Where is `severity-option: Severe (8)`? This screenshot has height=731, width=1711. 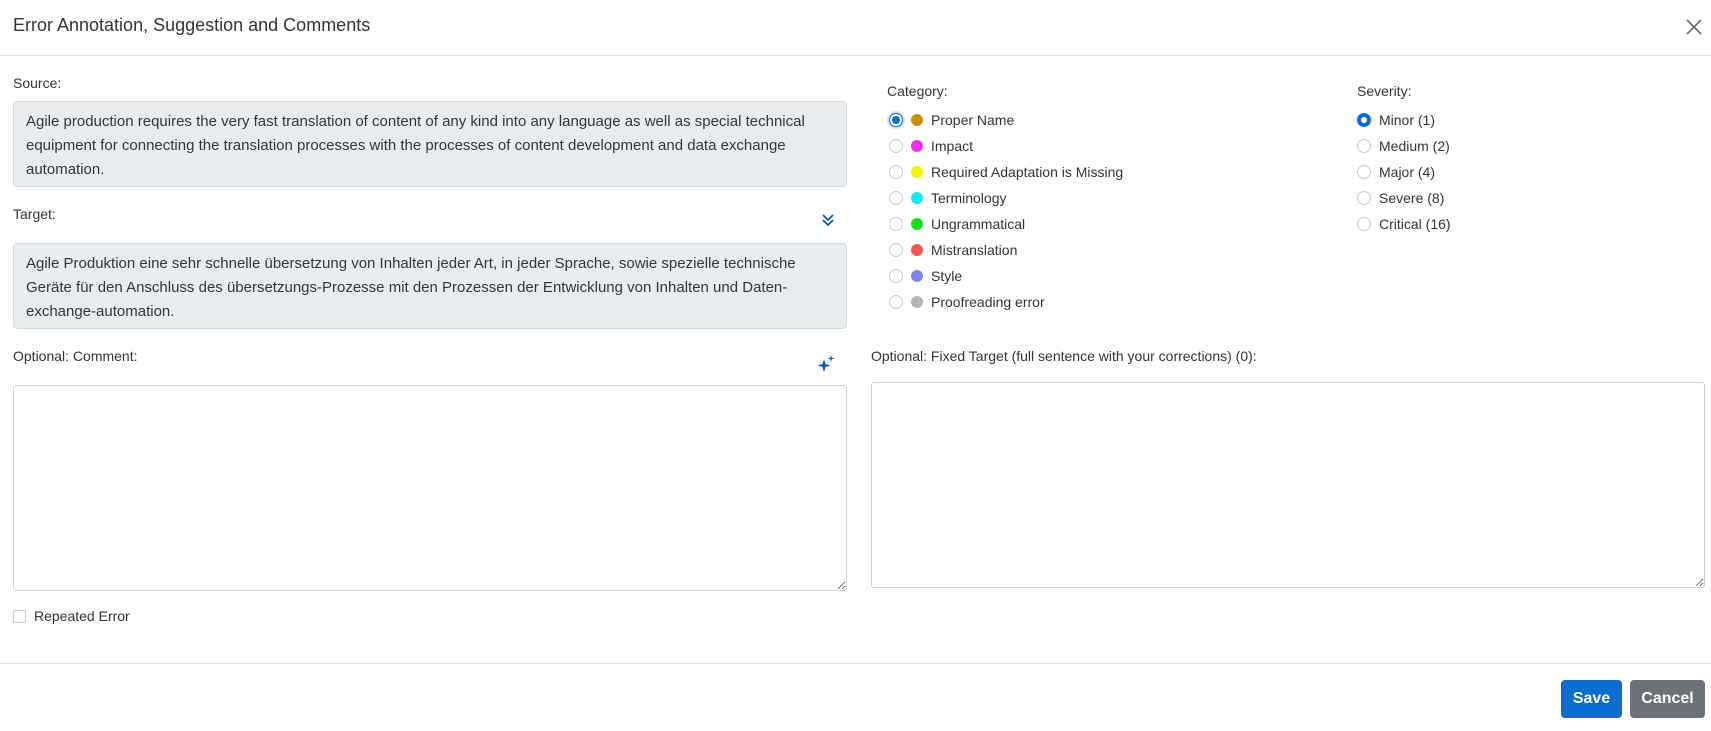
severity-option: Severe (8) is located at coordinates (1400, 198).